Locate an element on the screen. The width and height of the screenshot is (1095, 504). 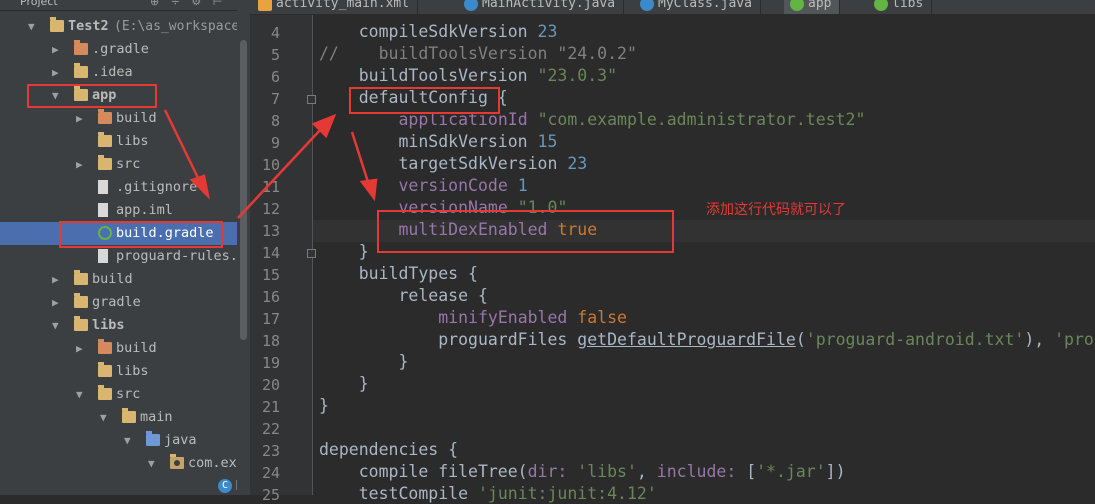
code-token: 'libs' is located at coordinates (607, 471).